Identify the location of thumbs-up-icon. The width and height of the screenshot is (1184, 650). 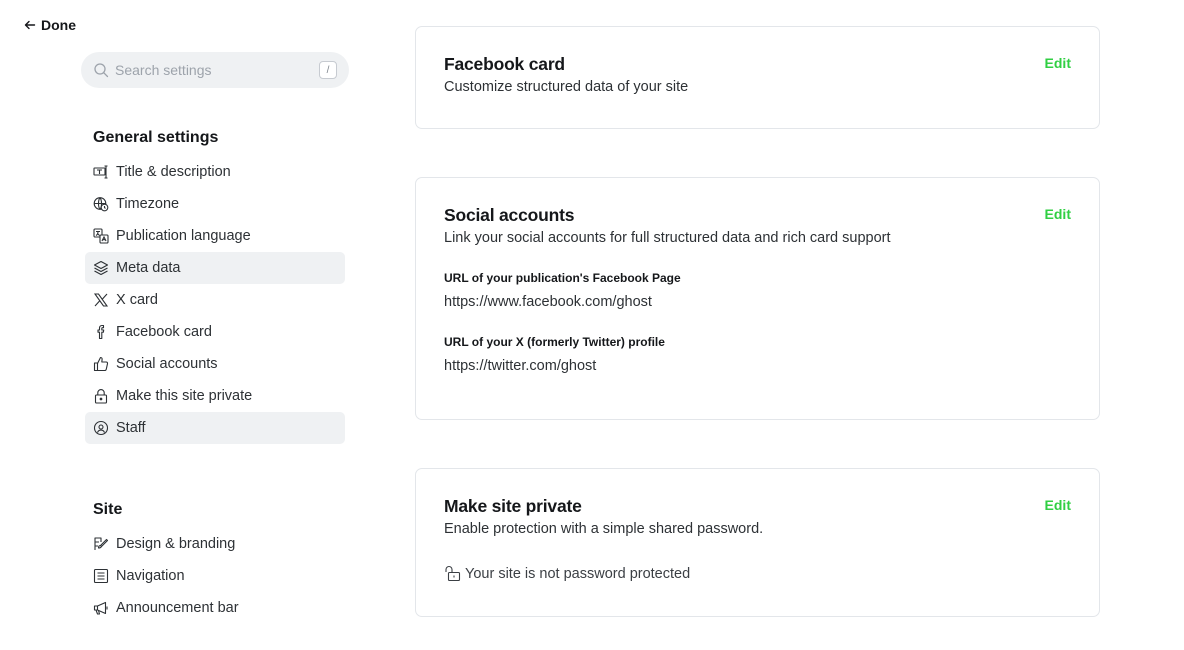
(101, 364).